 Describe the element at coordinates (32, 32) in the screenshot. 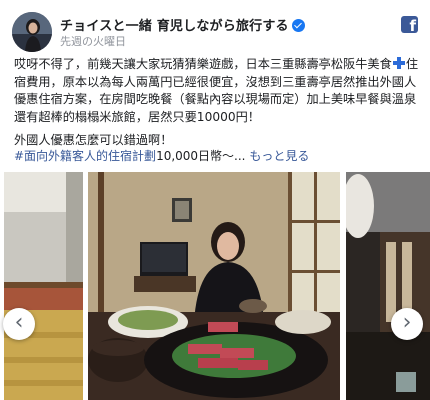

I see `page-avatar` at that location.